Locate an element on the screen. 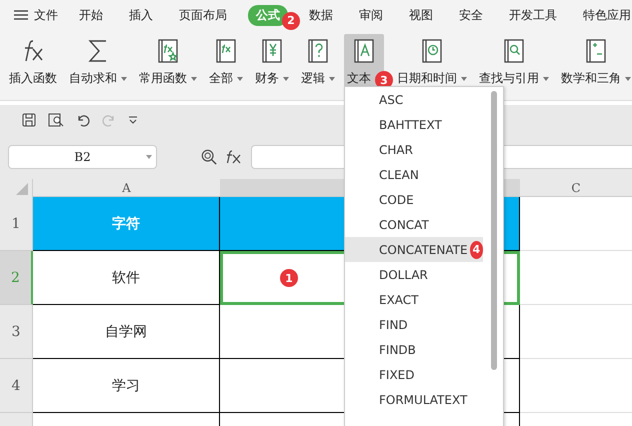 The image size is (632, 426). table-cell: 自学网 is located at coordinates (126, 332).